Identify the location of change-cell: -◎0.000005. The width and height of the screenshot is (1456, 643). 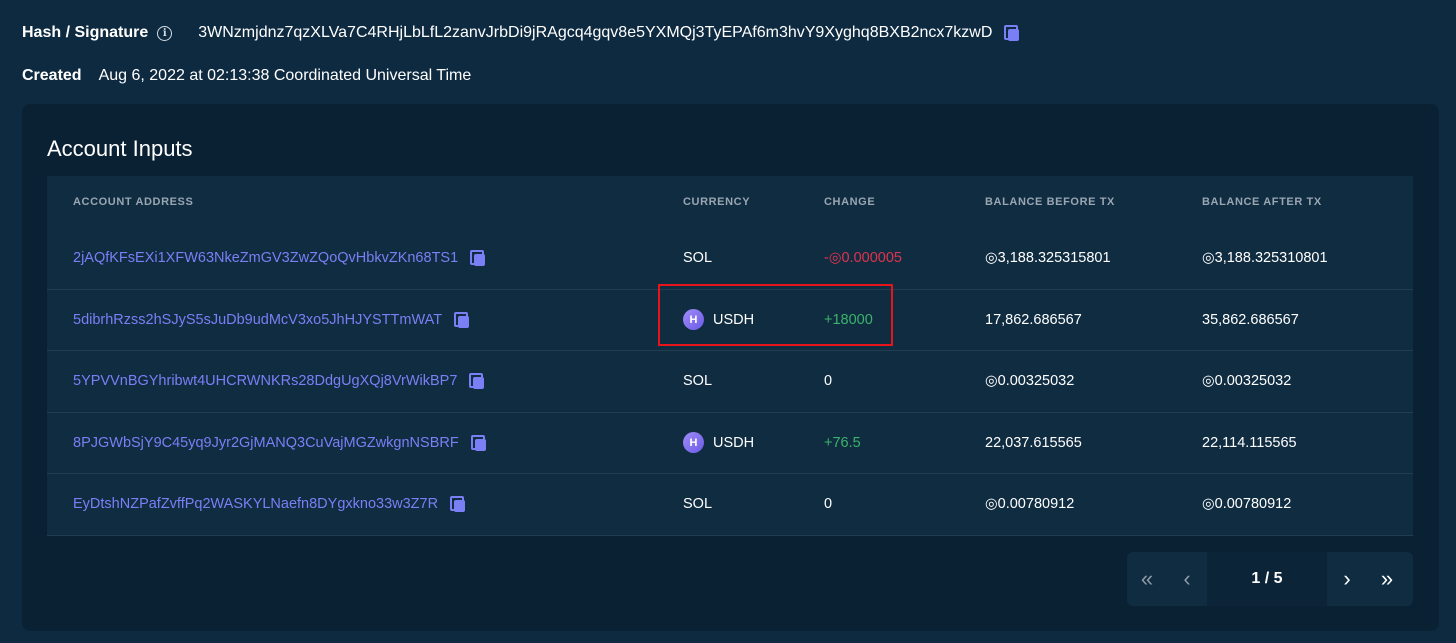
(863, 258).